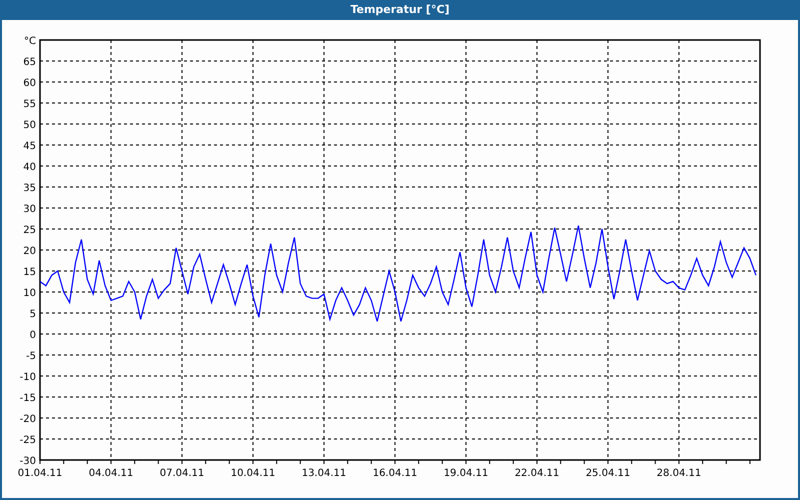 This screenshot has height=500, width=800. I want to click on axis-tick-label: 25.04.11, so click(608, 473).